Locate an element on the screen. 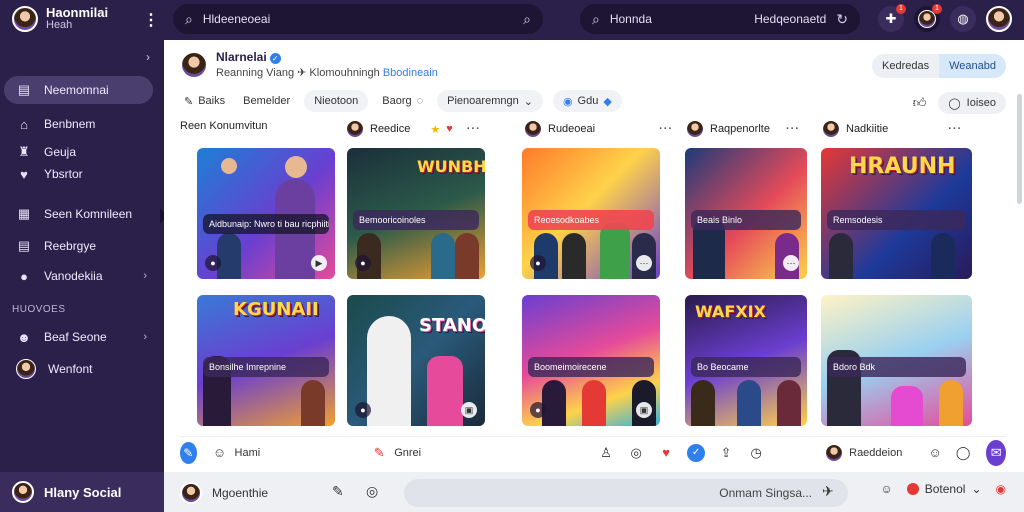  comment-icon: ◎ is located at coordinates (636, 453).